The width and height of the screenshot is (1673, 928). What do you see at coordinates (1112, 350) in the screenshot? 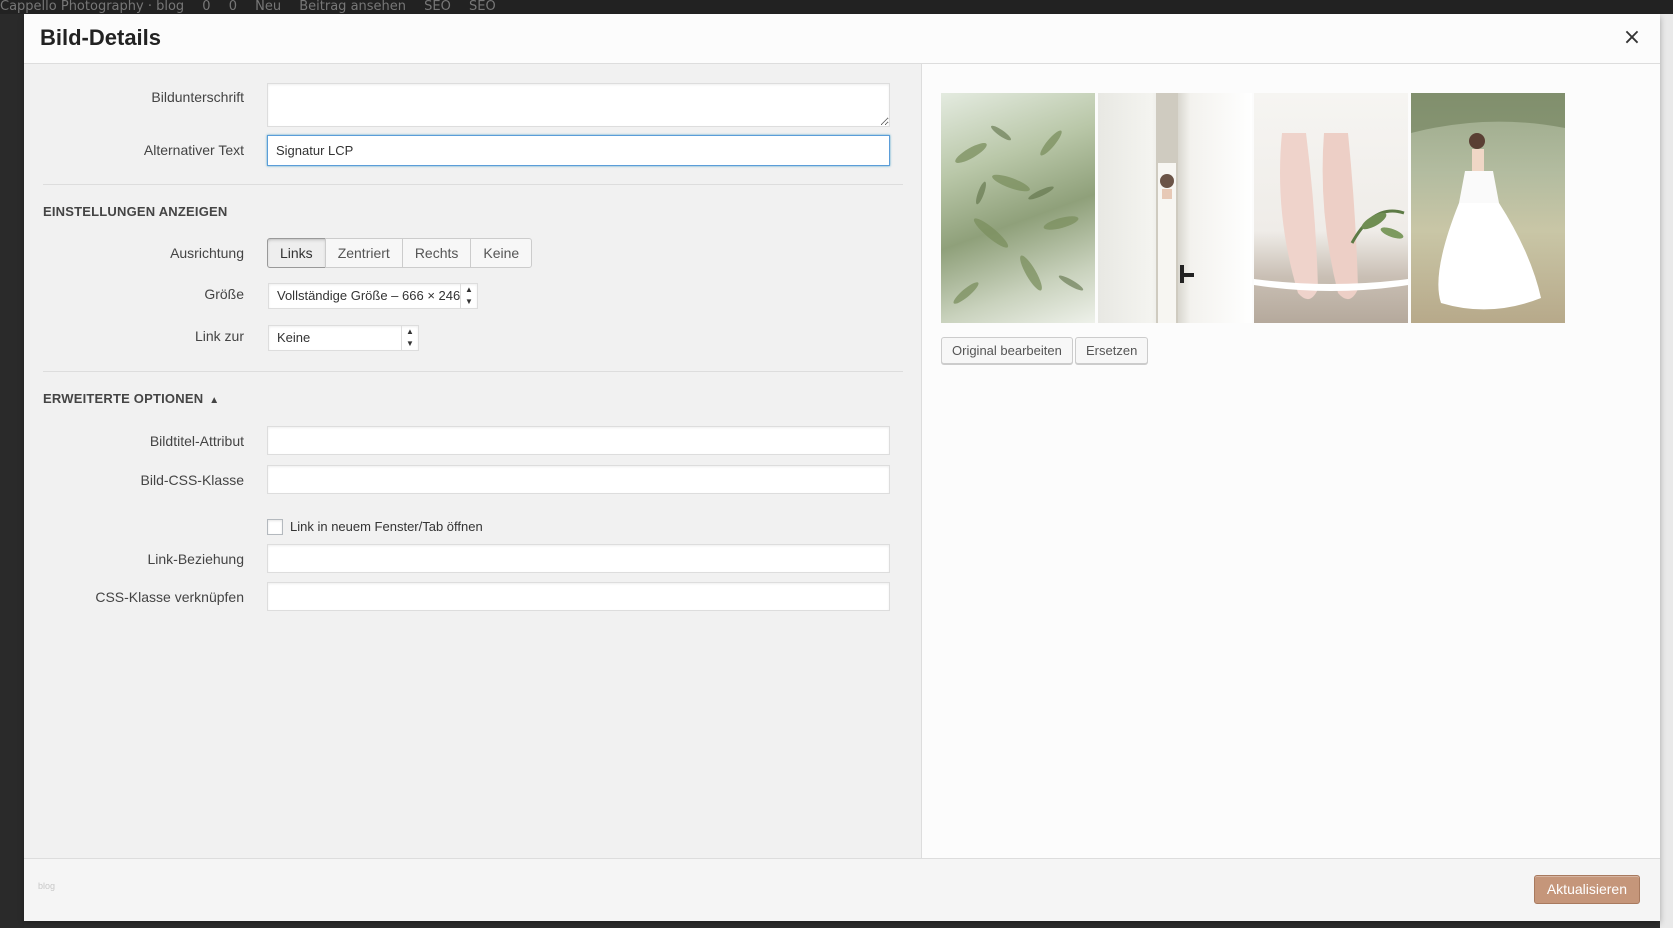
I see `replace-button: Ersetzen` at bounding box center [1112, 350].